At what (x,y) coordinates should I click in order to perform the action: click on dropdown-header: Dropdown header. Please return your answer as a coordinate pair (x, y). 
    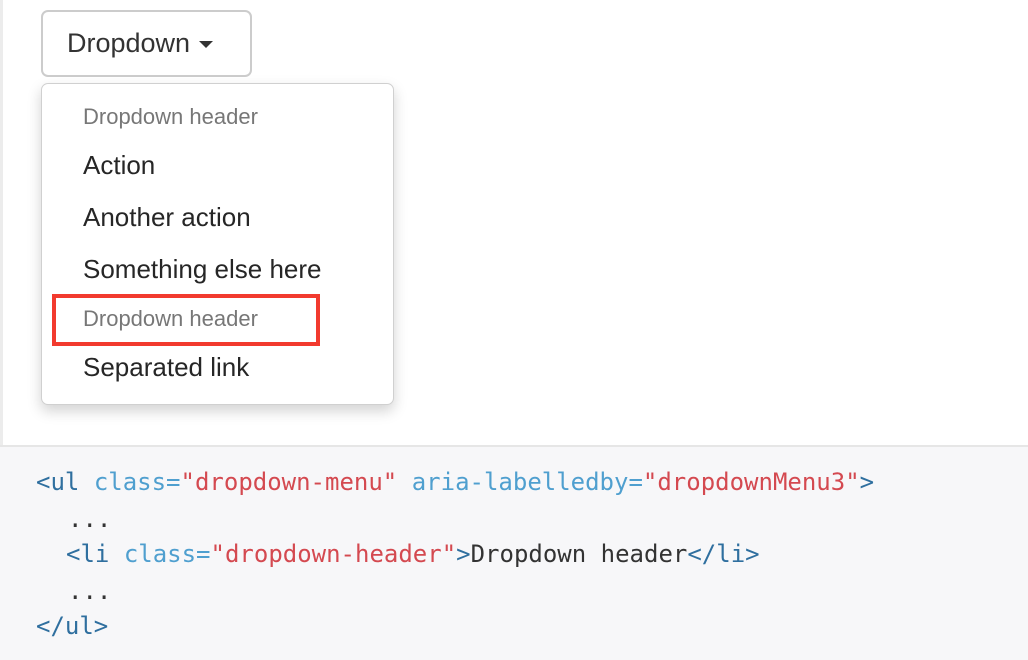
    Looking at the image, I should click on (170, 116).